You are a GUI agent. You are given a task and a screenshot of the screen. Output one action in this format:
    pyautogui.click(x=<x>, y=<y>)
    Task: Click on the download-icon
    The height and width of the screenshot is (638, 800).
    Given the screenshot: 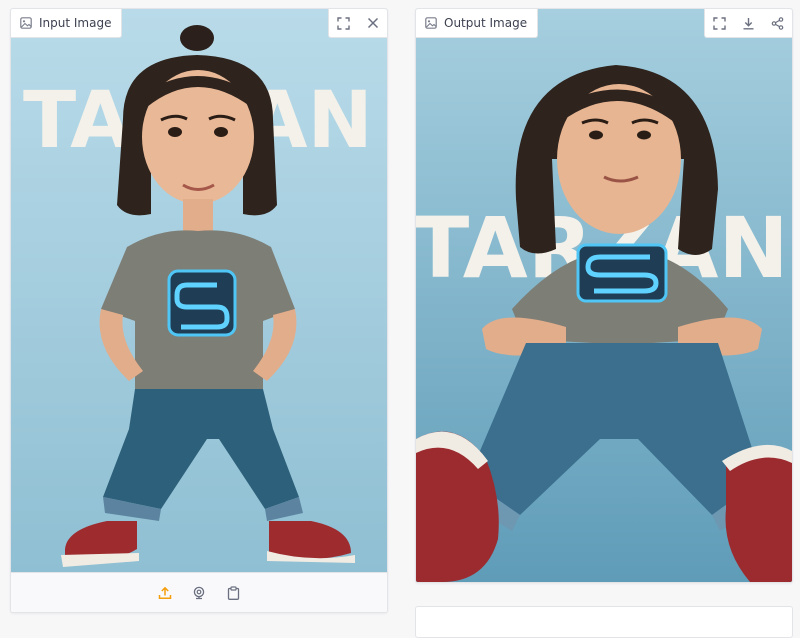 What is the action you would take?
    pyautogui.click(x=748, y=23)
    